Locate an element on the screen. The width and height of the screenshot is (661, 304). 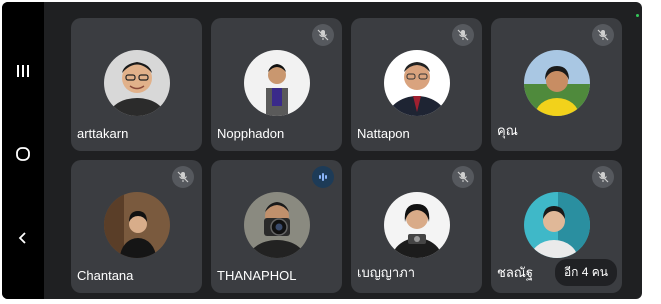
participant-tile: Chantana is located at coordinates (136, 226).